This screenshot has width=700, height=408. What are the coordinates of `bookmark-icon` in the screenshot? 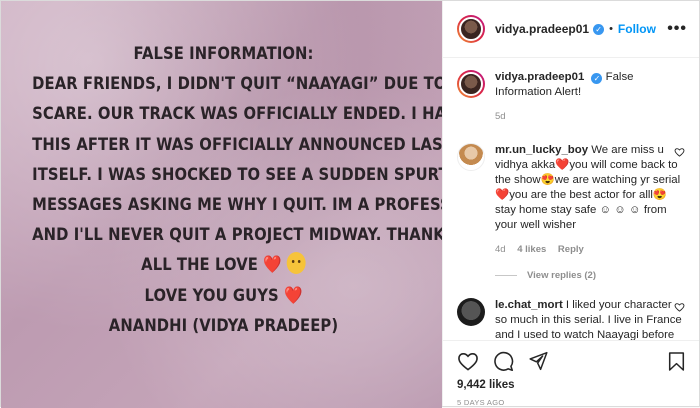 It's located at (676, 361).